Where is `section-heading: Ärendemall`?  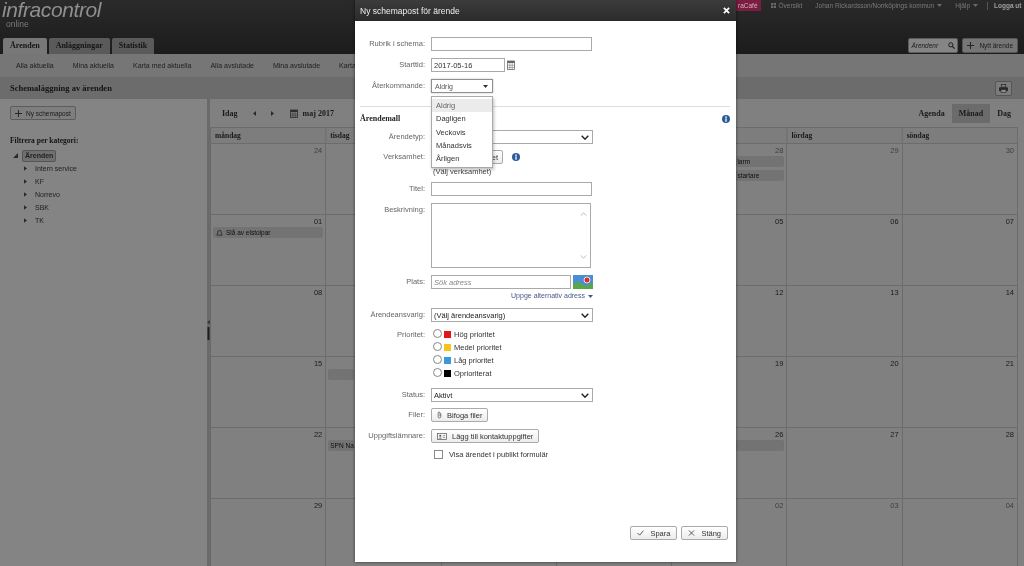 section-heading: Ärendemall is located at coordinates (380, 119).